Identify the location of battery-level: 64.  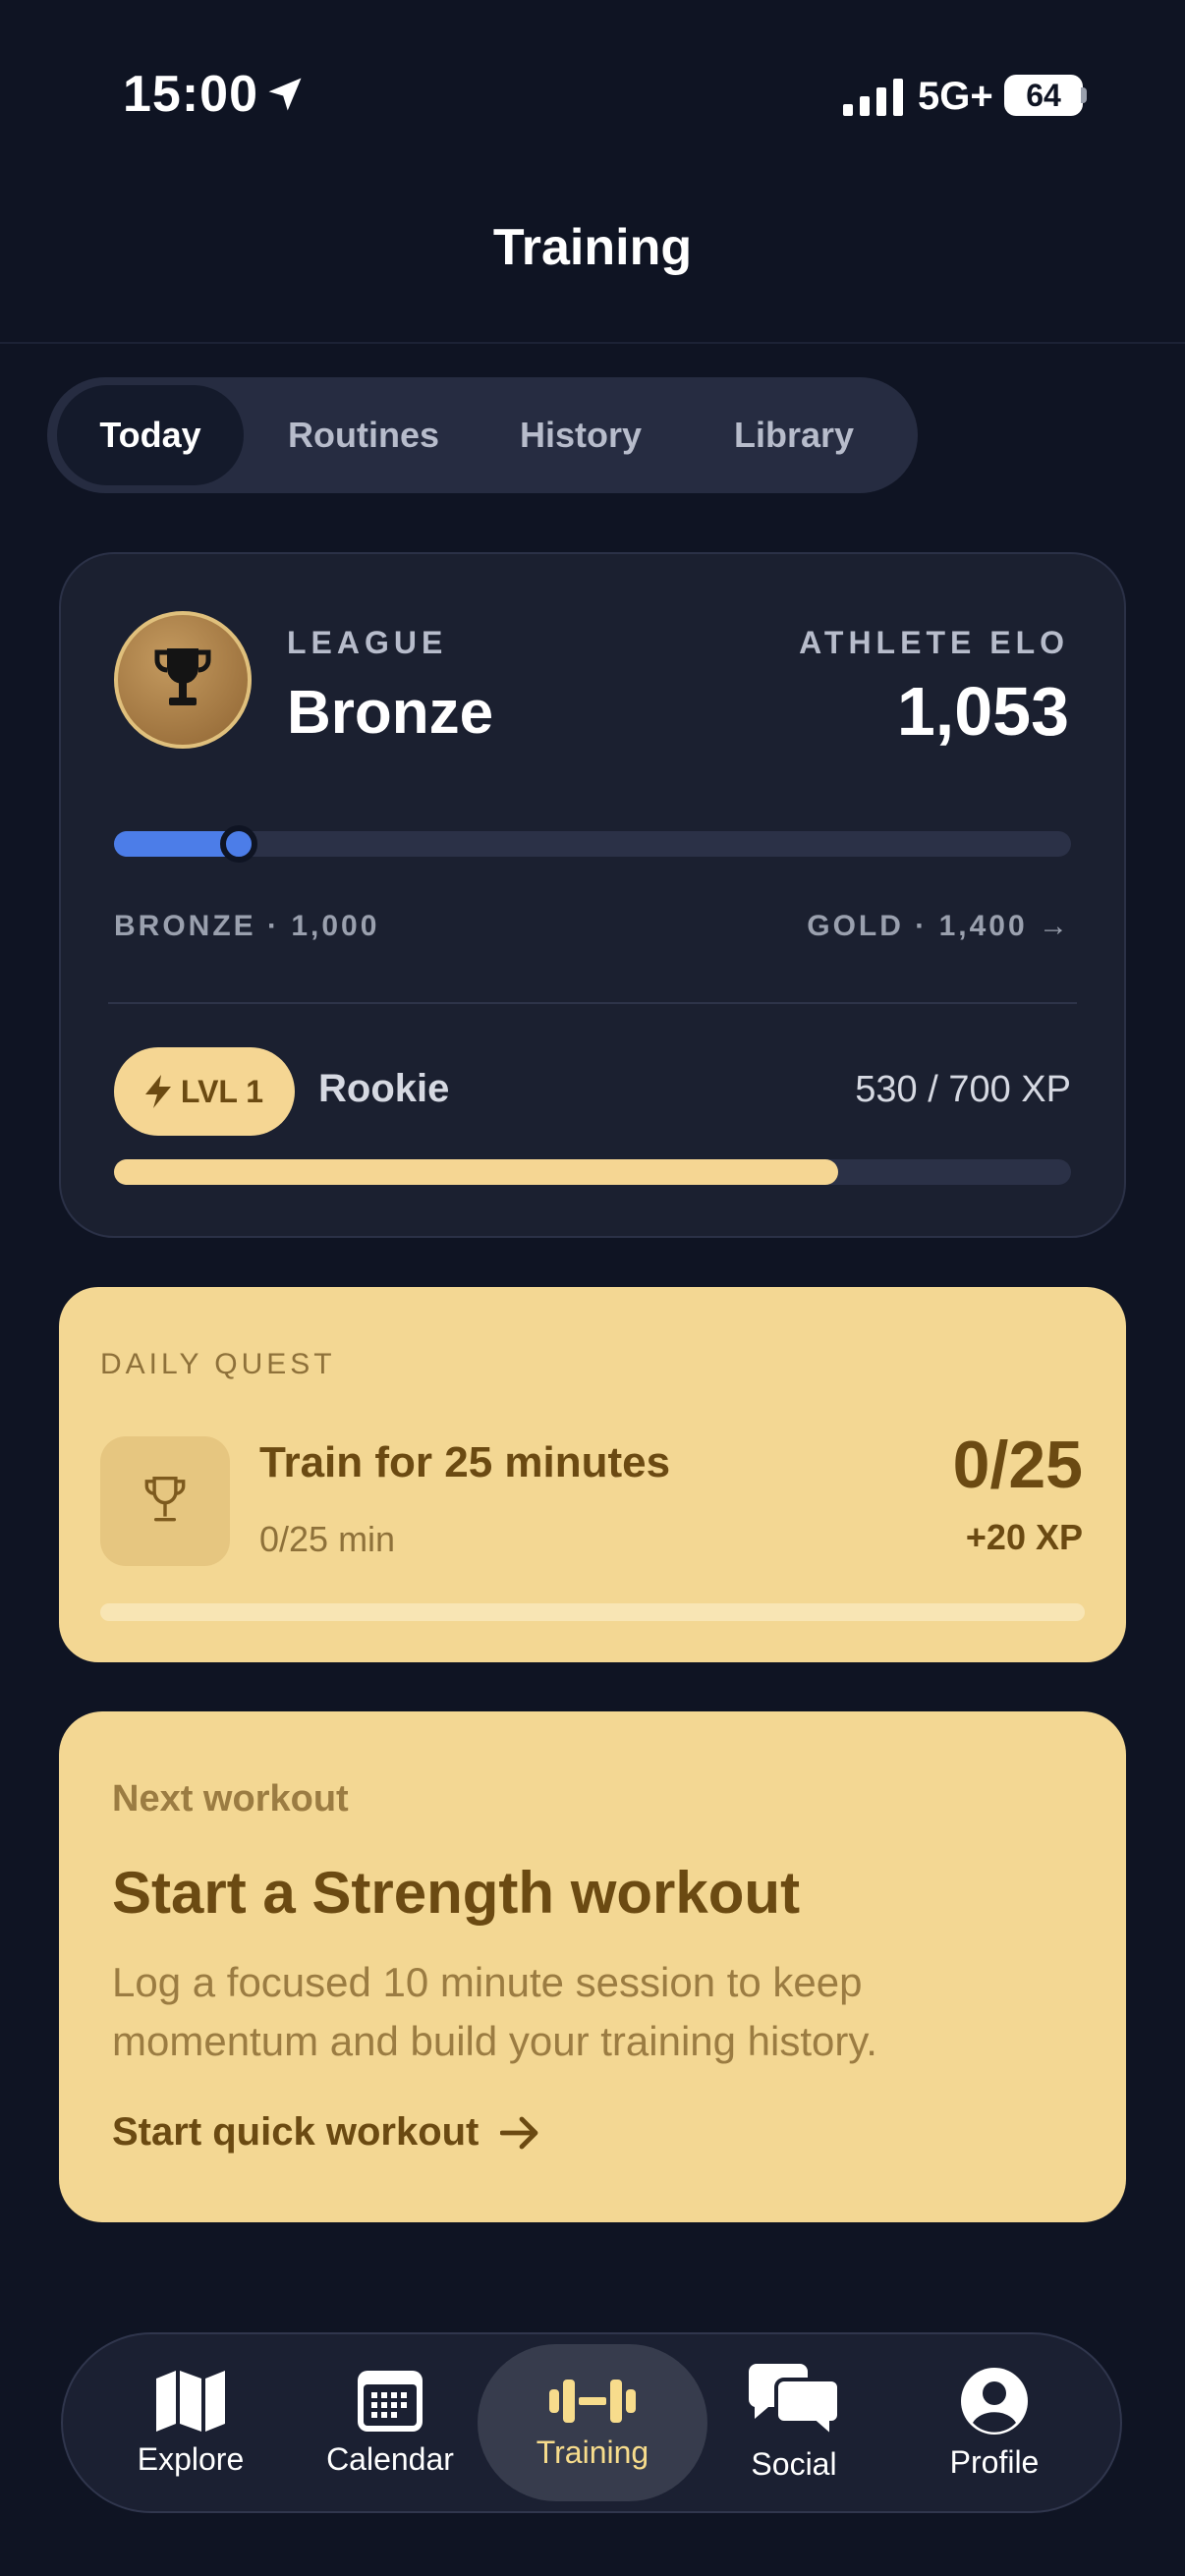
(1044, 95).